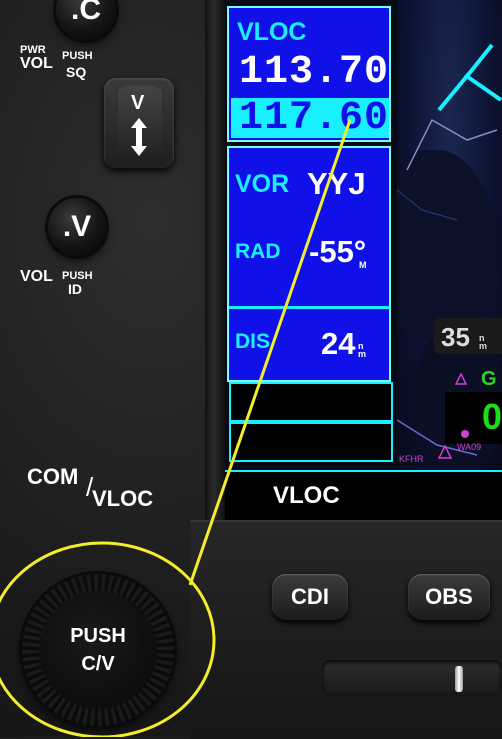  What do you see at coordinates (53, 476) in the screenshot?
I see `com-label: COM` at bounding box center [53, 476].